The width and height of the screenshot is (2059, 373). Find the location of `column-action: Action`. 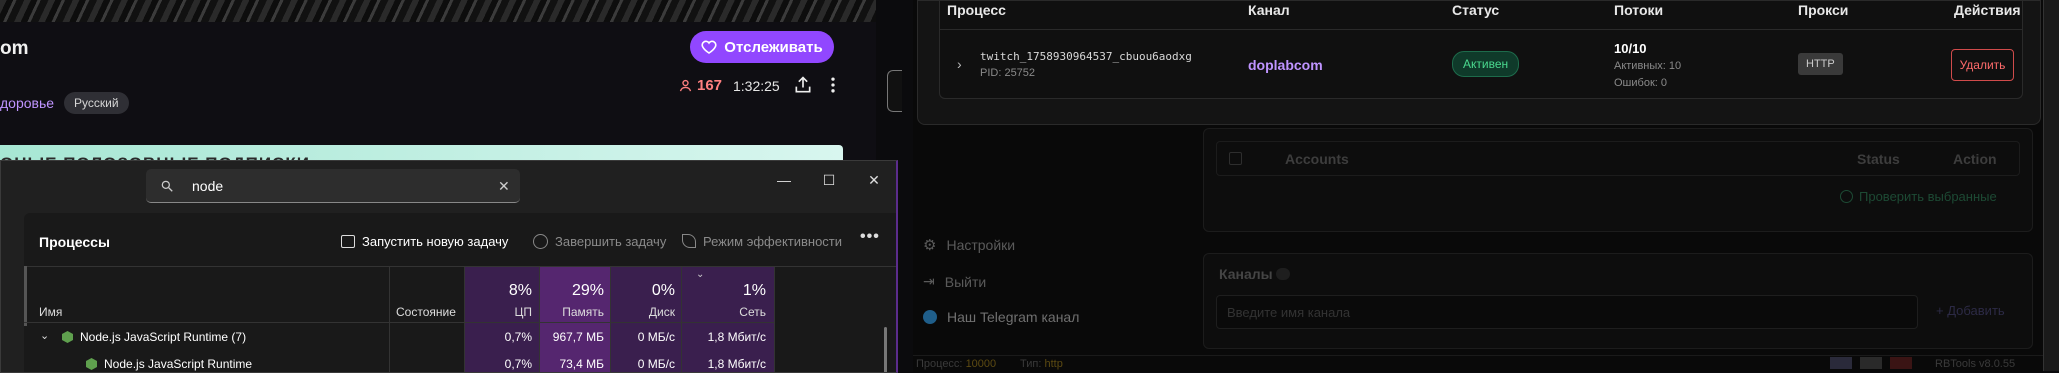

column-action: Action is located at coordinates (1975, 159).